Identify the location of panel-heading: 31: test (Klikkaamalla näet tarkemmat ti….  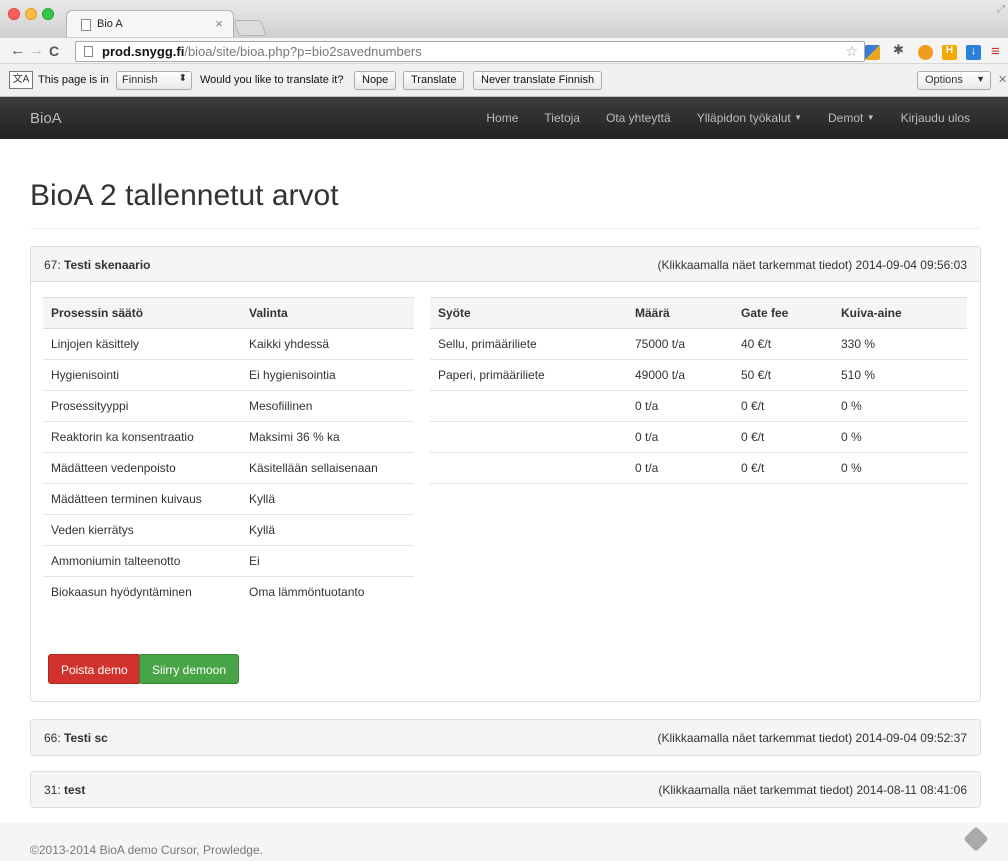
(505, 789).